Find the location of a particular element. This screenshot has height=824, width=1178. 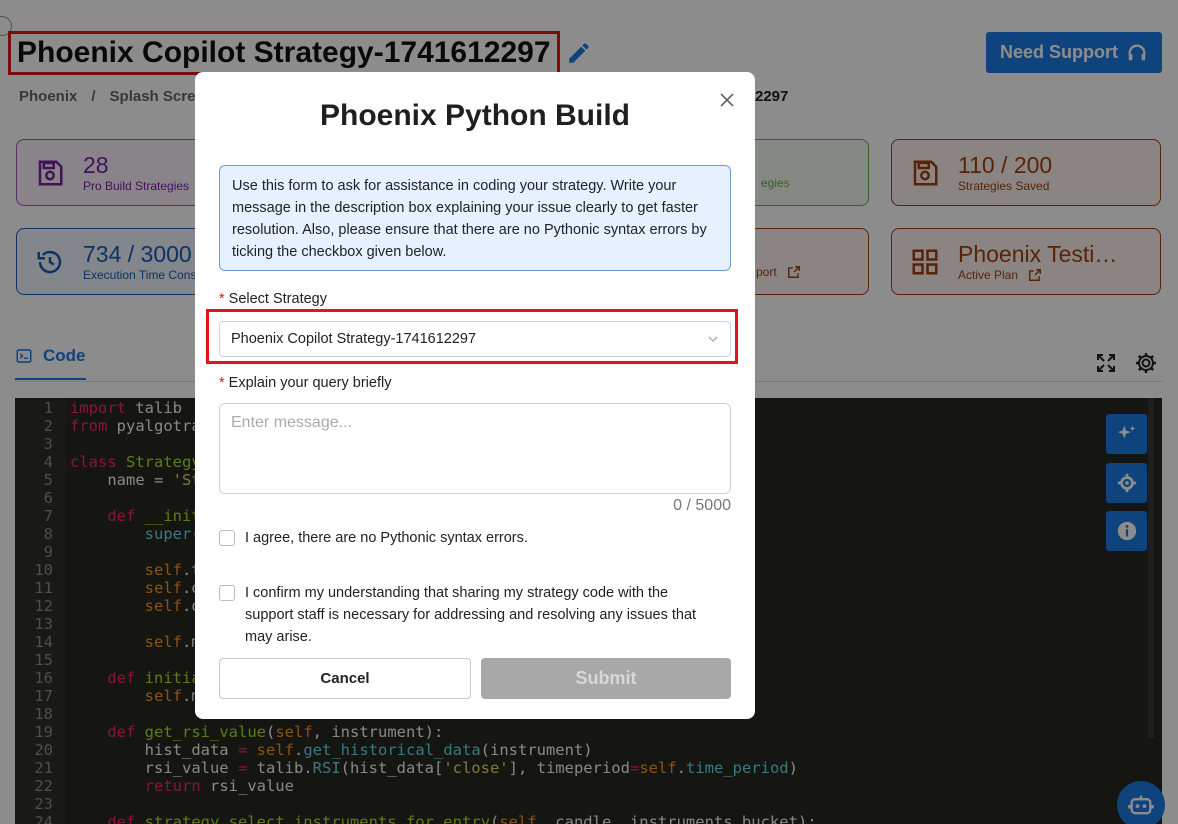

close-icon is located at coordinates (727, 100).